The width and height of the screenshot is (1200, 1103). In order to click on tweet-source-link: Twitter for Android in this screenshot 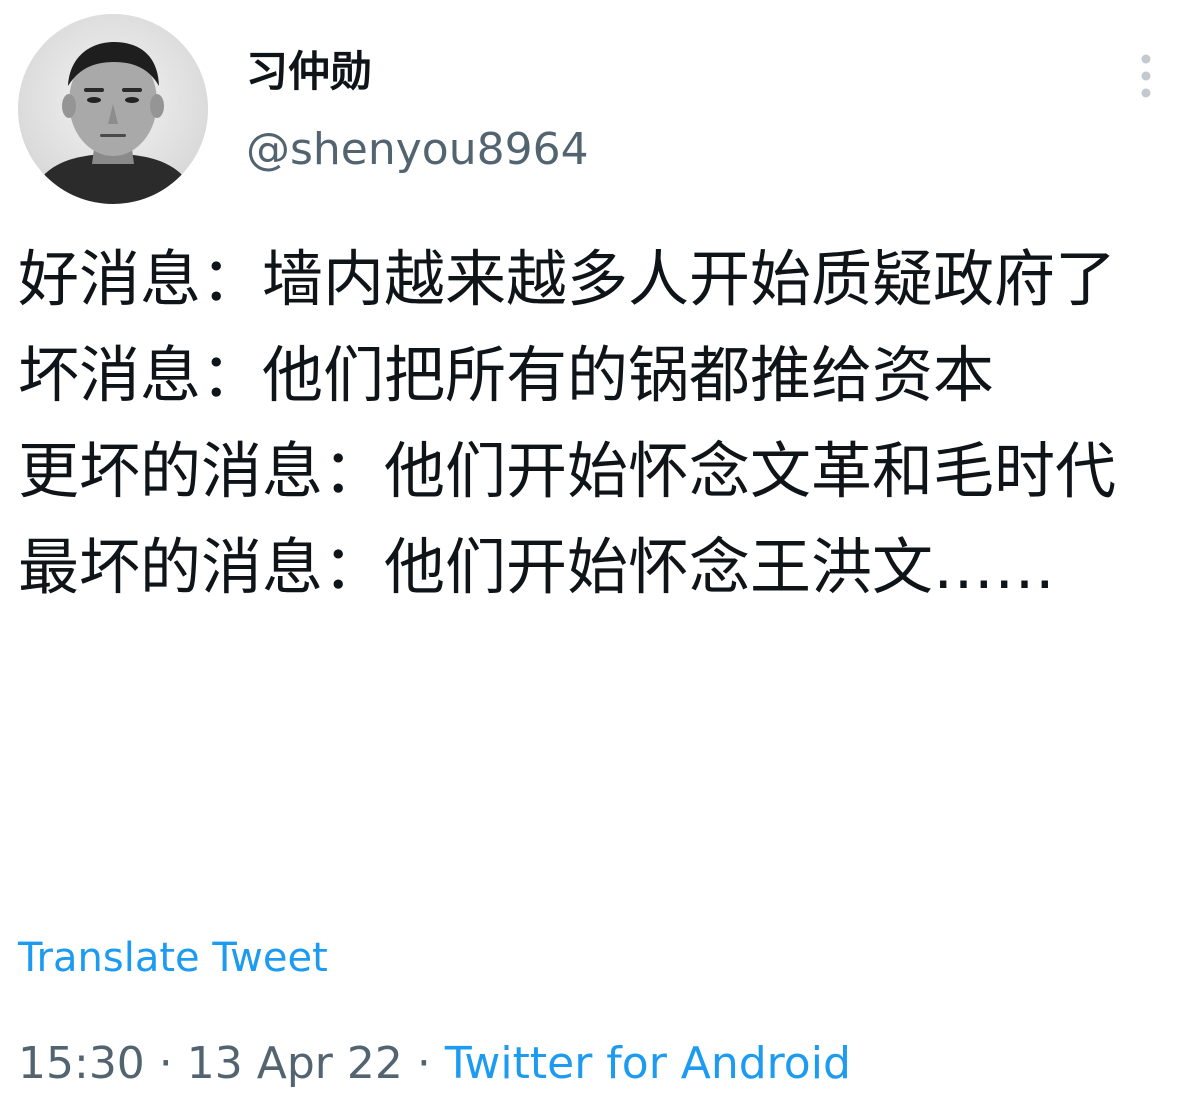, I will do `click(648, 1063)`.